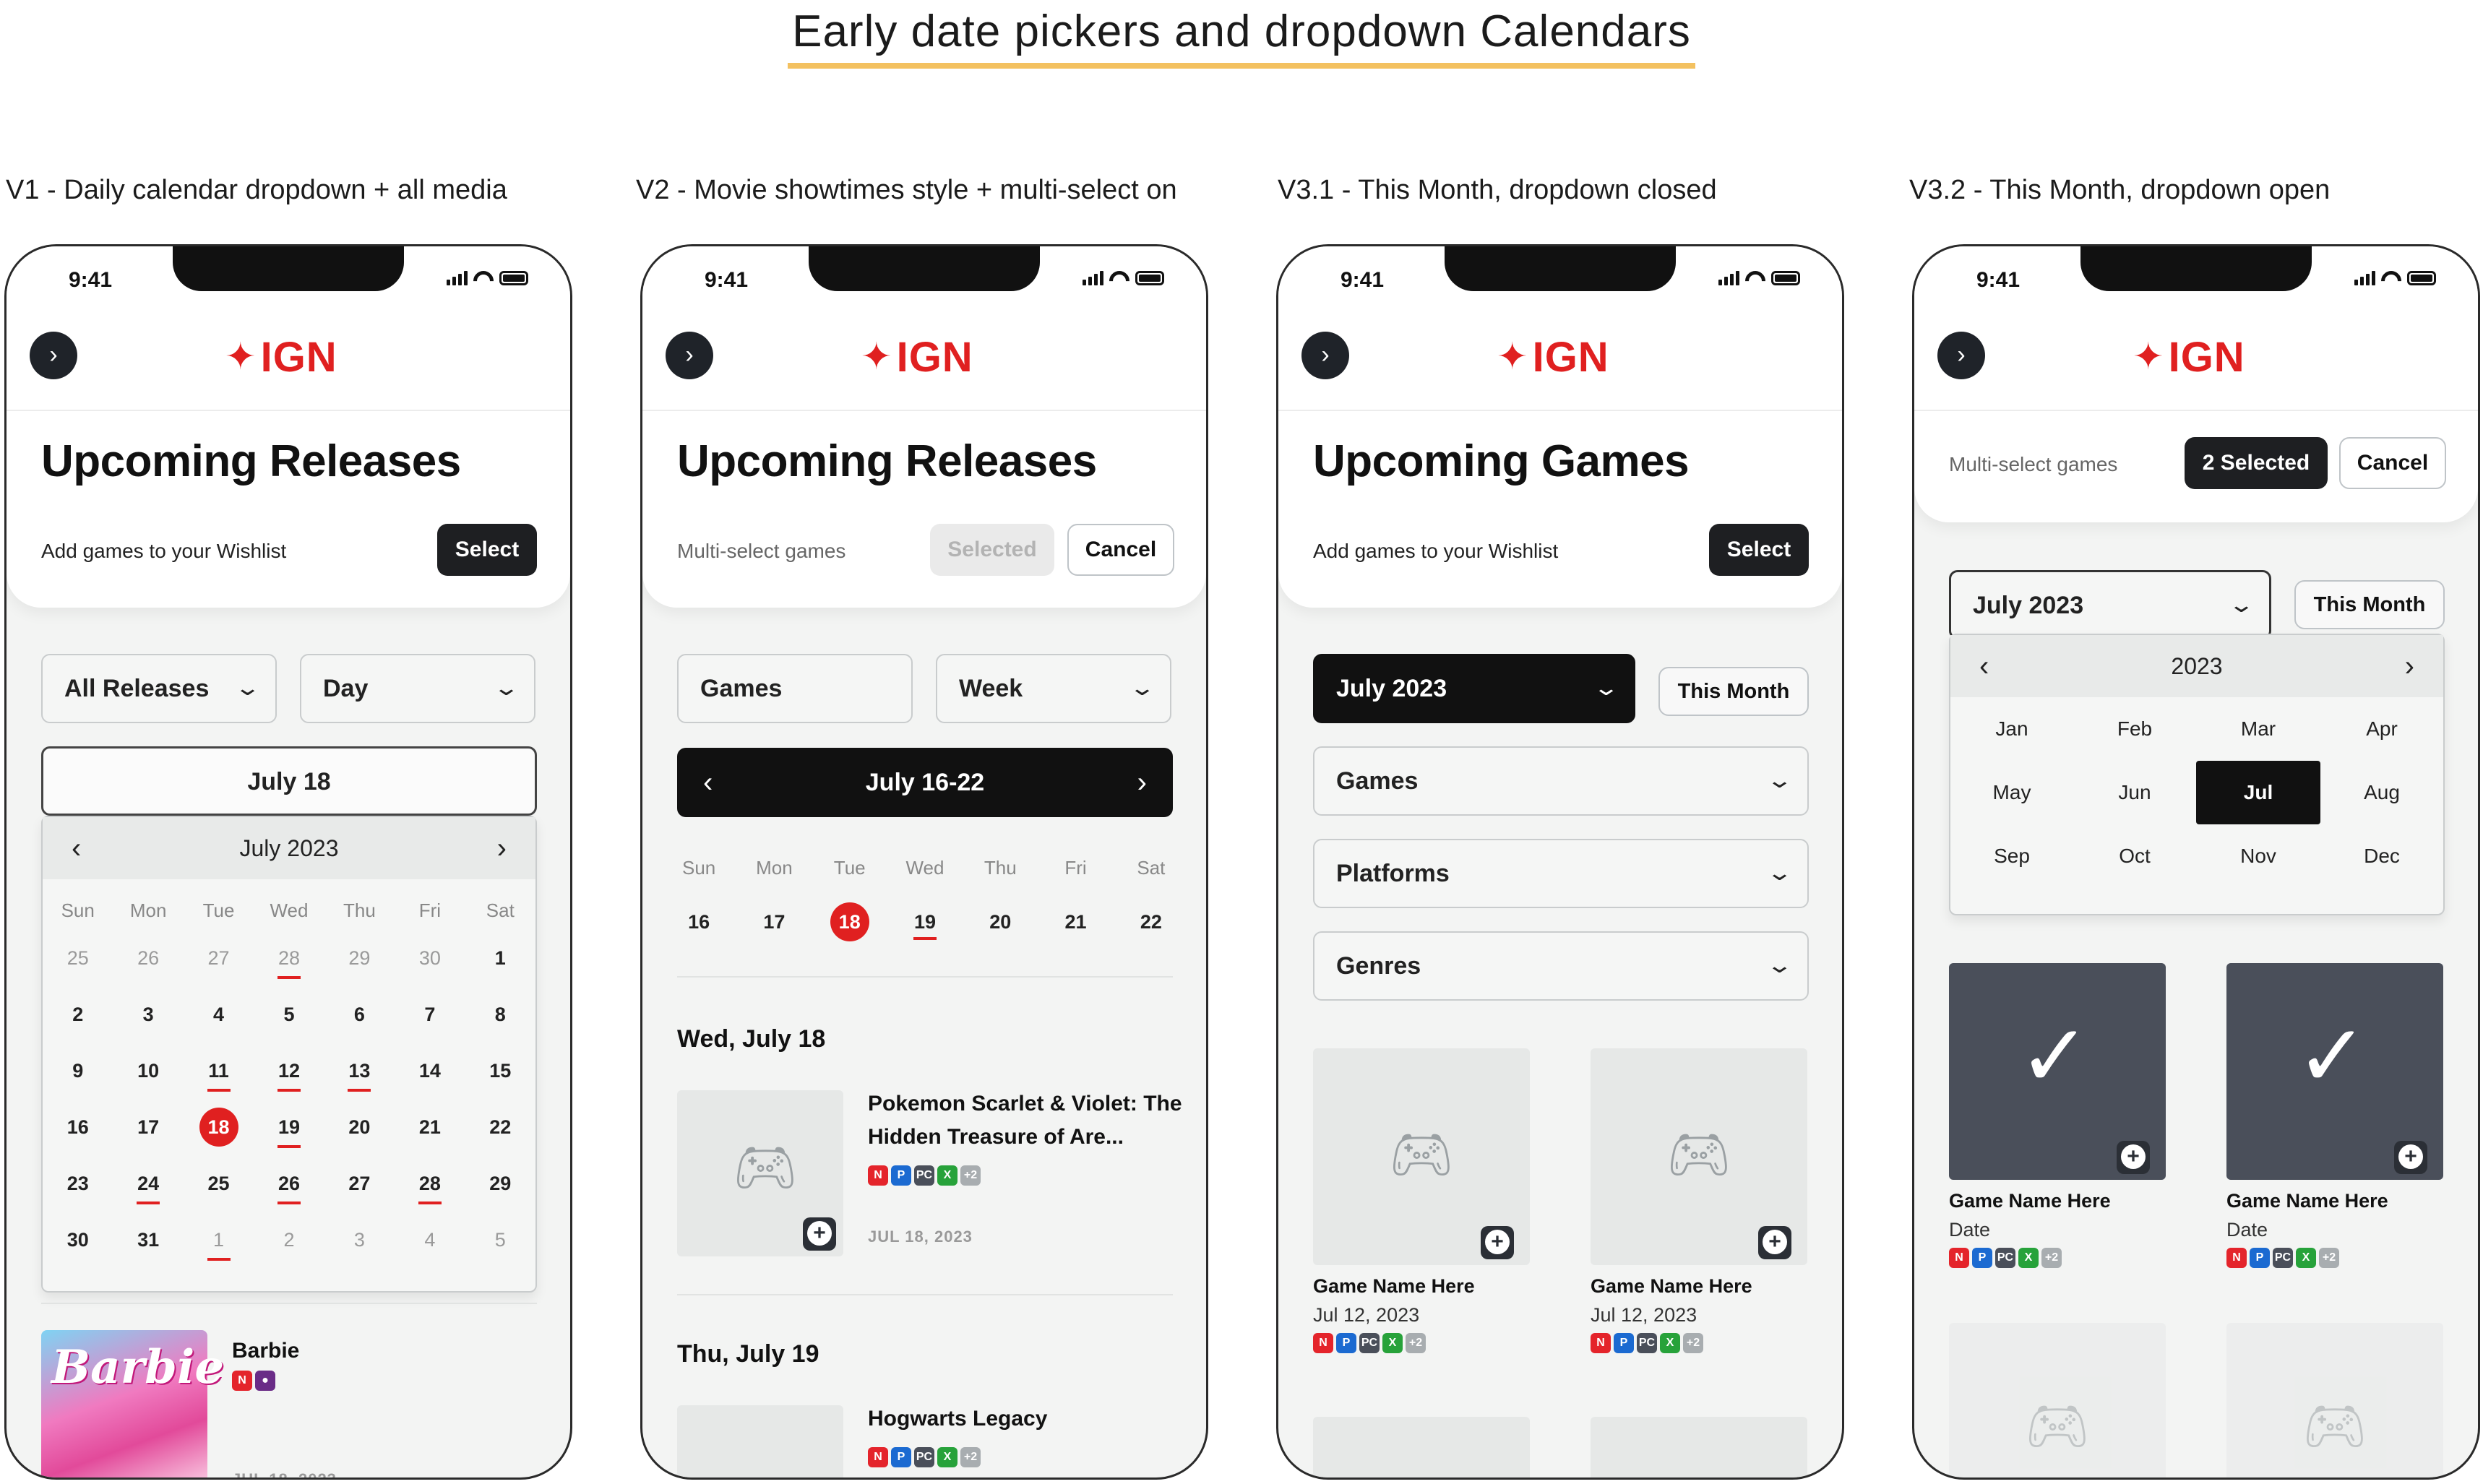 This screenshot has height=1484, width=2483. What do you see at coordinates (133, 1403) in the screenshot?
I see `barbie-poster: Barbie` at bounding box center [133, 1403].